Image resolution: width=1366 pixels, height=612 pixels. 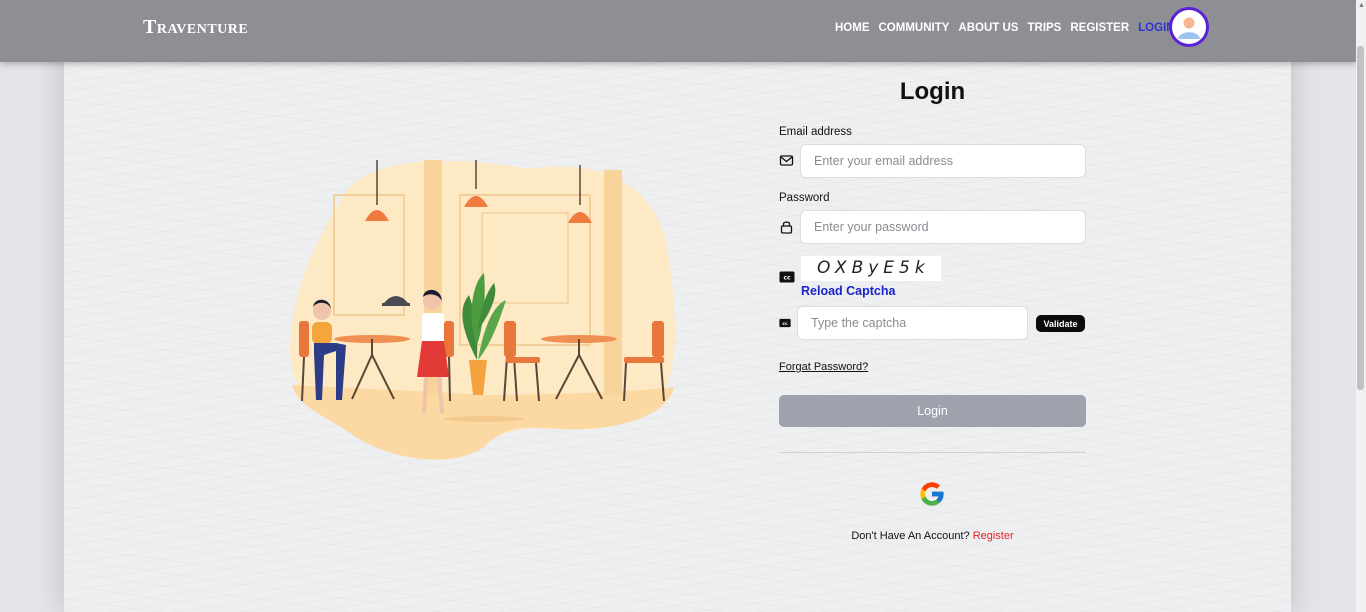 What do you see at coordinates (932, 411) in the screenshot?
I see `login-button: Login` at bounding box center [932, 411].